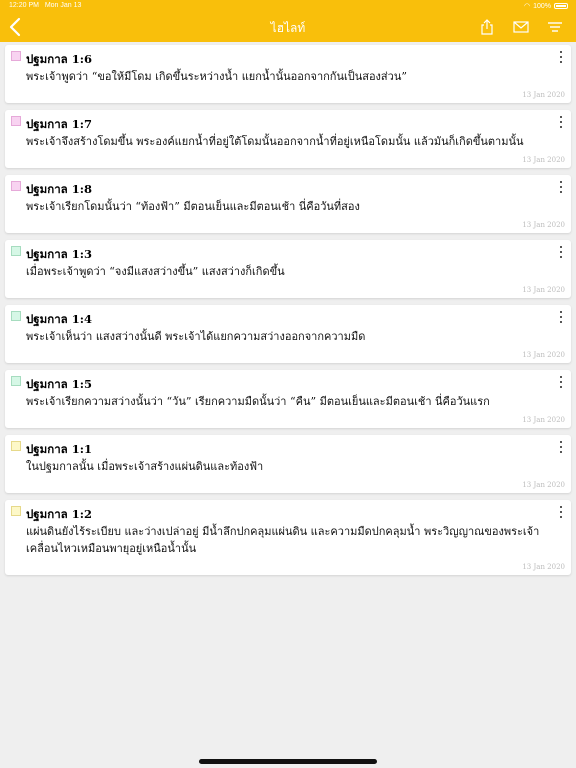 The width and height of the screenshot is (576, 768). Describe the element at coordinates (561, 6) in the screenshot. I see `battery-icon` at that location.